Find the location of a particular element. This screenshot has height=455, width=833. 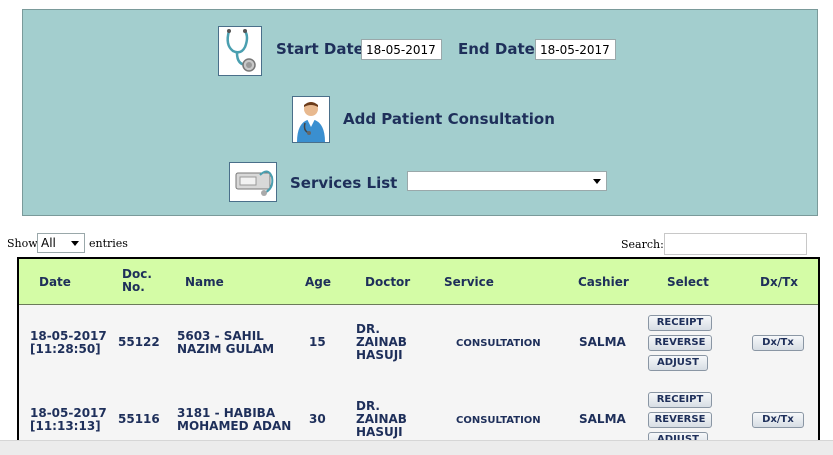

page-length-select: All is located at coordinates (61, 243).